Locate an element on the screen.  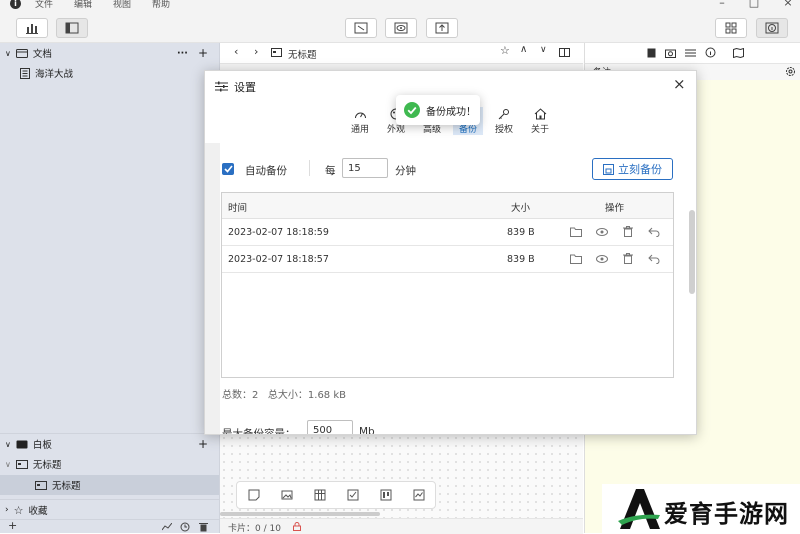
split-view-icon is located at coordinates (564, 52).